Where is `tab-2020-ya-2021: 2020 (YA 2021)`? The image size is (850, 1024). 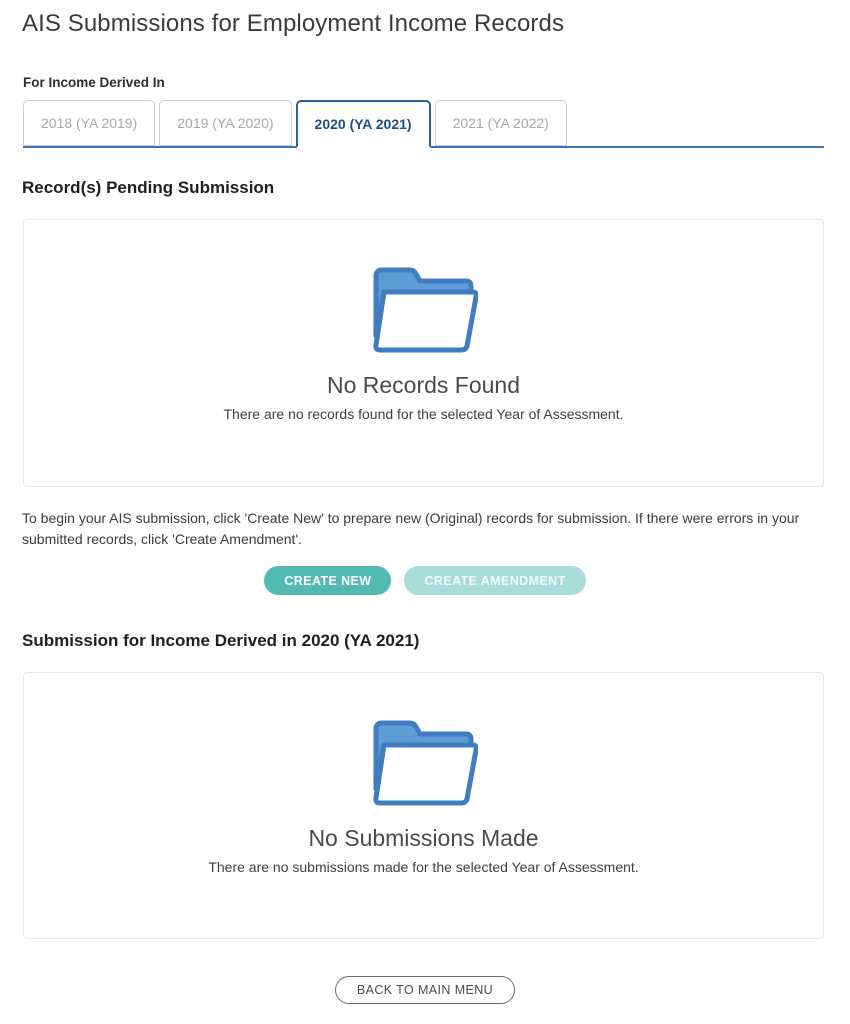 tab-2020-ya-2021: 2020 (YA 2021) is located at coordinates (363, 124).